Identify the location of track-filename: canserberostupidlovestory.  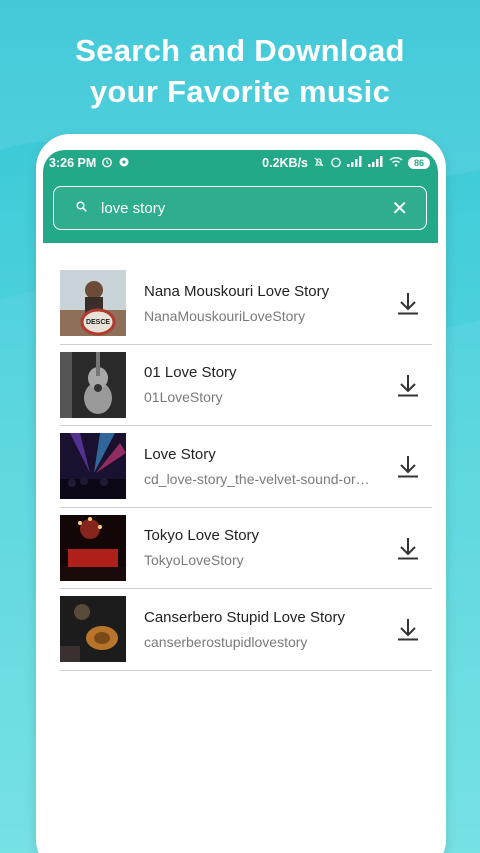
(226, 641).